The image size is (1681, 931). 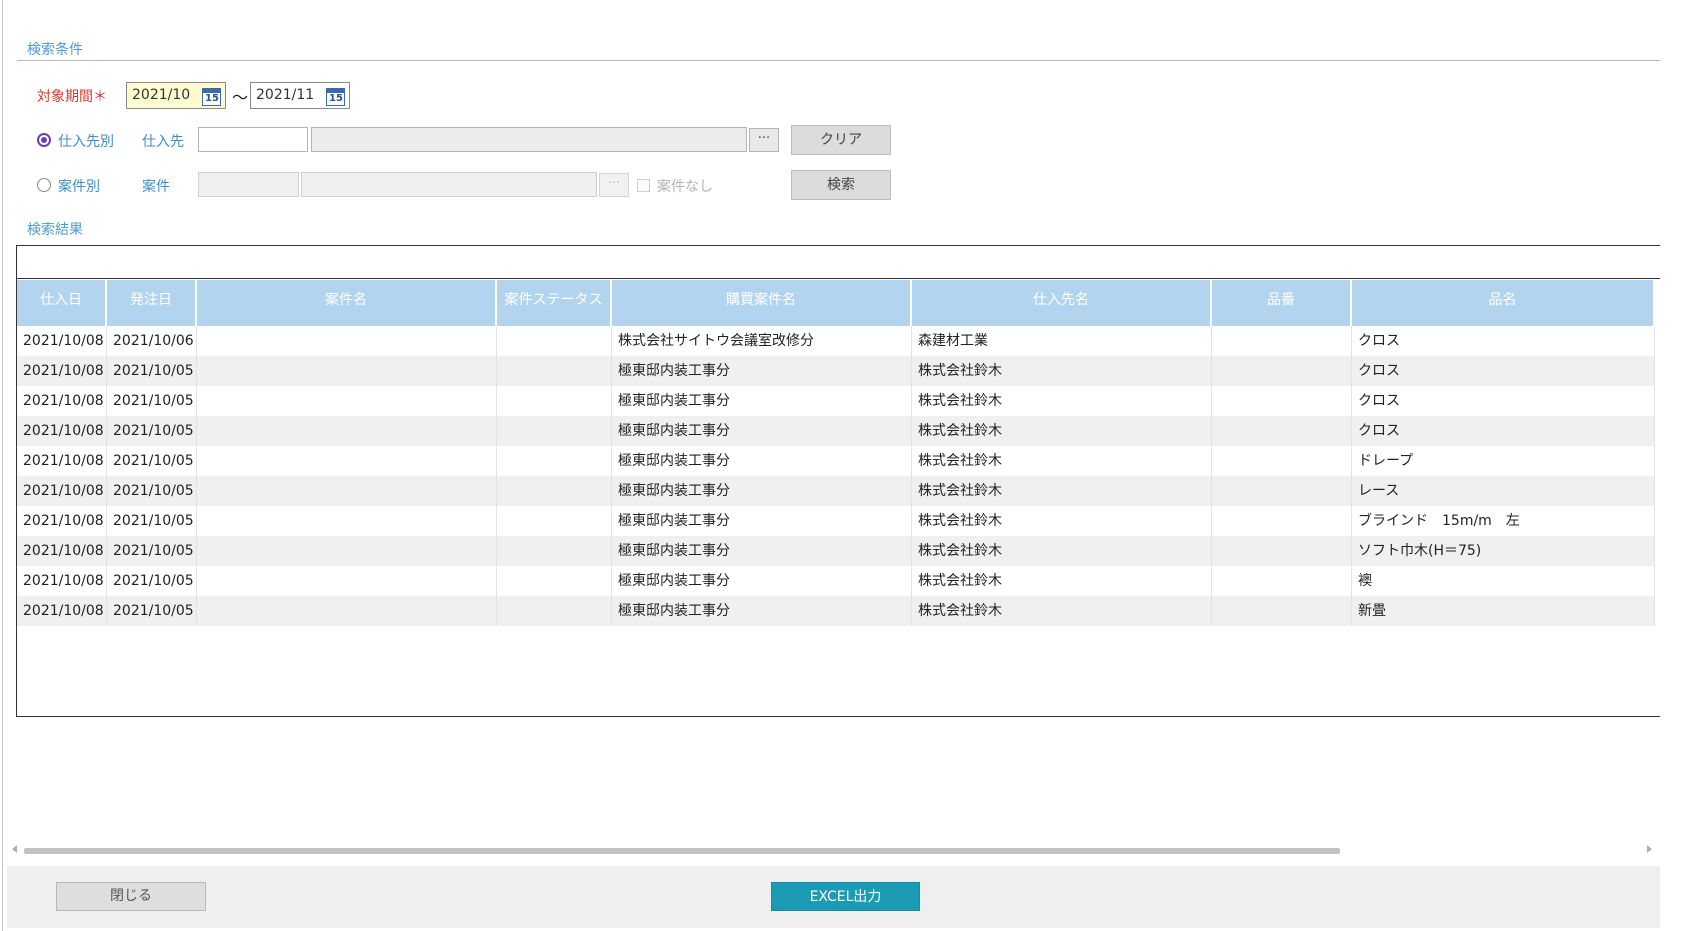 What do you see at coordinates (1670, 465) in the screenshot?
I see `window-right-margin` at bounding box center [1670, 465].